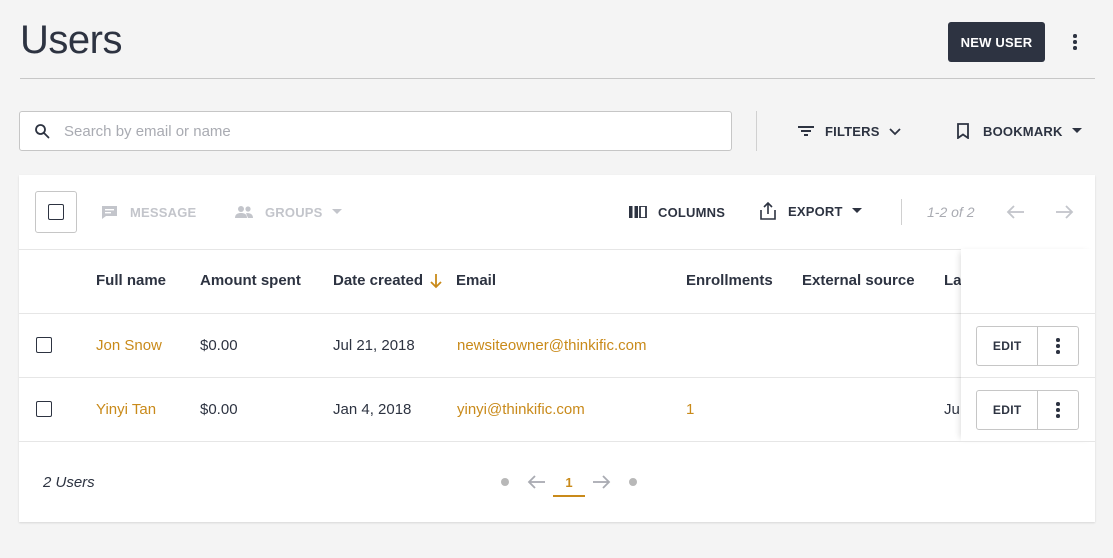 This screenshot has height=558, width=1113. I want to click on row-actions-column: EDIT EDIT, so click(1028, 345).